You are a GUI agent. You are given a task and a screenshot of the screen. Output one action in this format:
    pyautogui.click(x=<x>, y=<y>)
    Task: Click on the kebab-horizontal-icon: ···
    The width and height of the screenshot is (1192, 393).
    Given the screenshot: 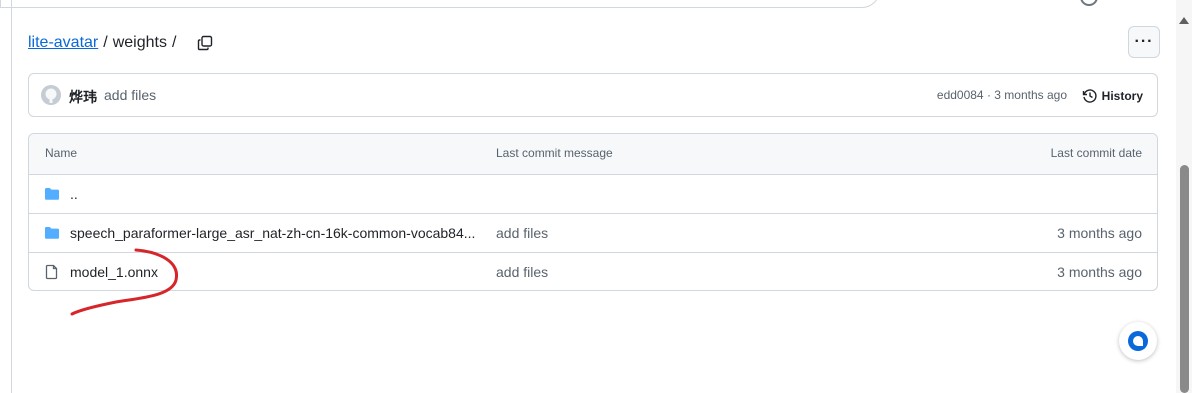 What is the action you would take?
    pyautogui.click(x=1144, y=41)
    